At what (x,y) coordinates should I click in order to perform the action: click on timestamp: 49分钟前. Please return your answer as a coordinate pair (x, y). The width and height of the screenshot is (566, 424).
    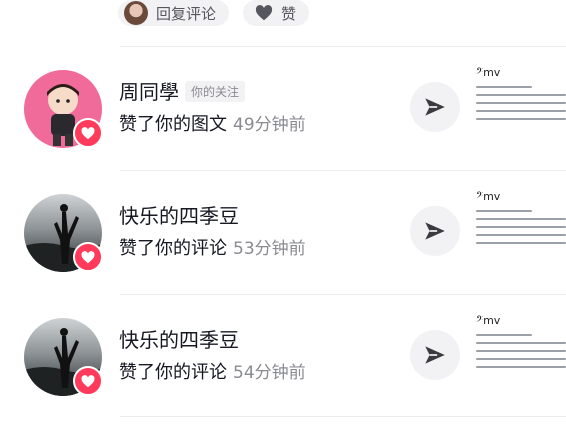
    Looking at the image, I should click on (269, 125).